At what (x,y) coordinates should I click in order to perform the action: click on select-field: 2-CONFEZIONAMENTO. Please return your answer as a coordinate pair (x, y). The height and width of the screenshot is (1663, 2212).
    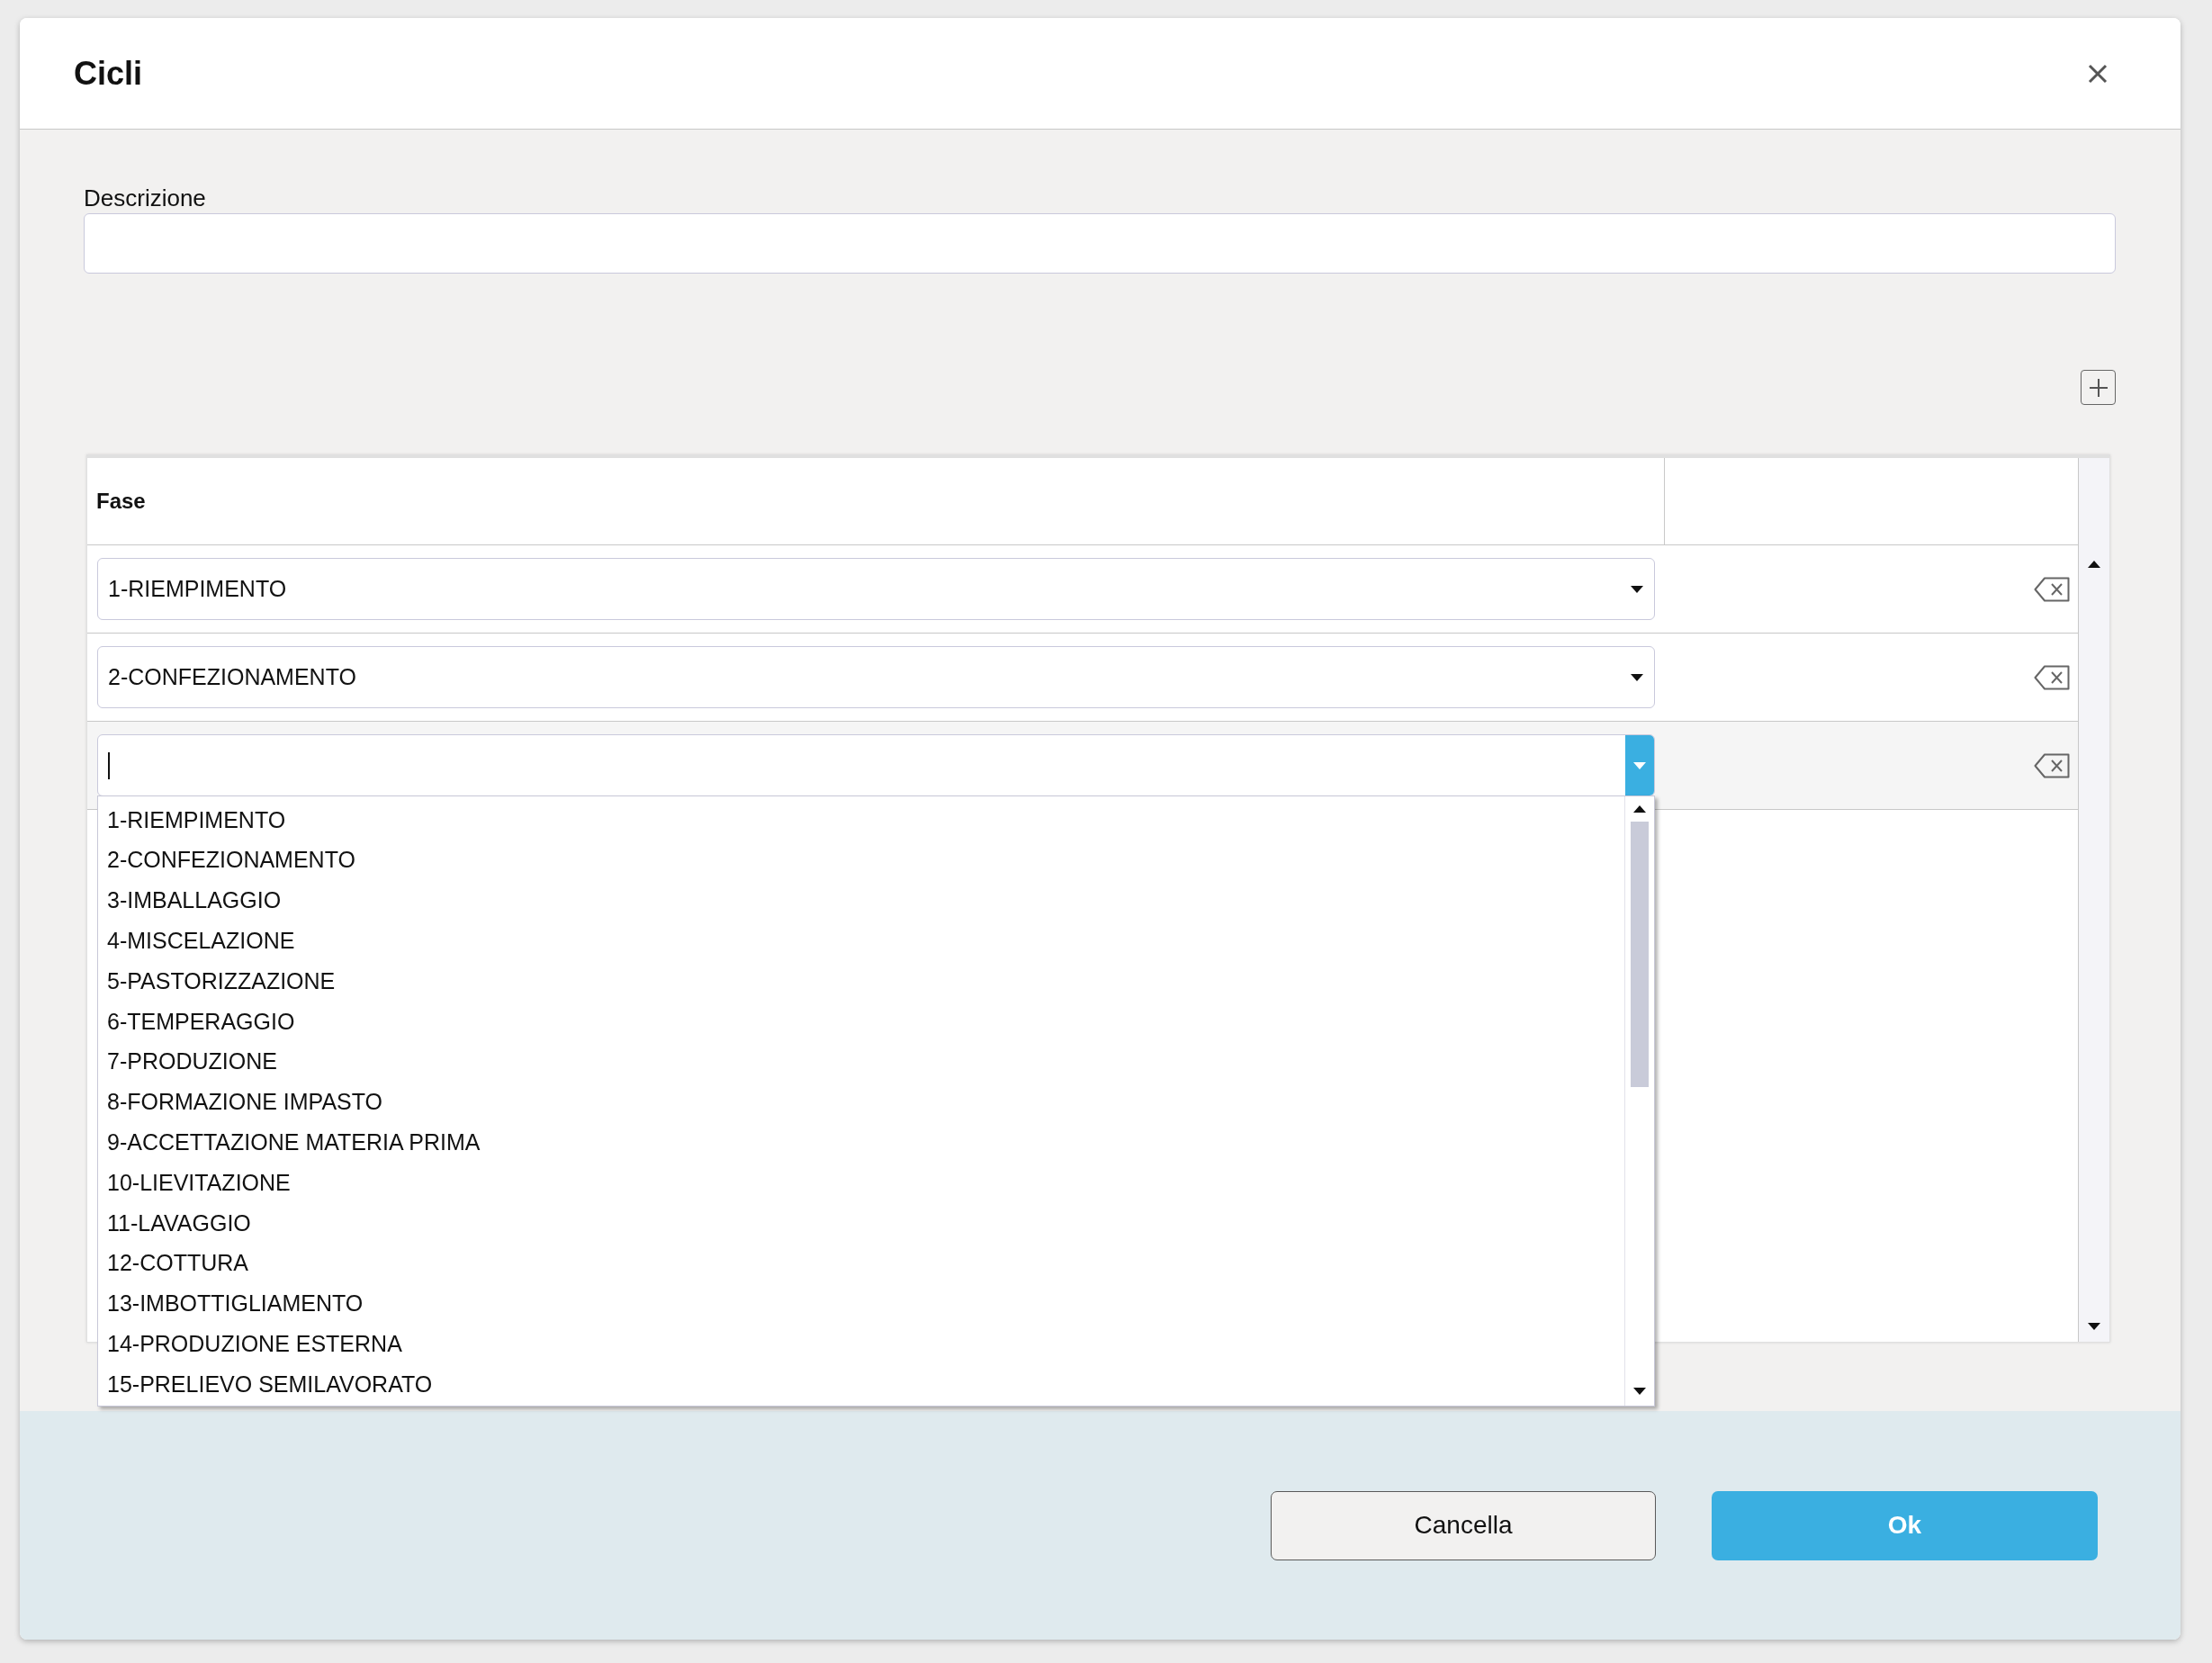
    Looking at the image, I should click on (876, 677).